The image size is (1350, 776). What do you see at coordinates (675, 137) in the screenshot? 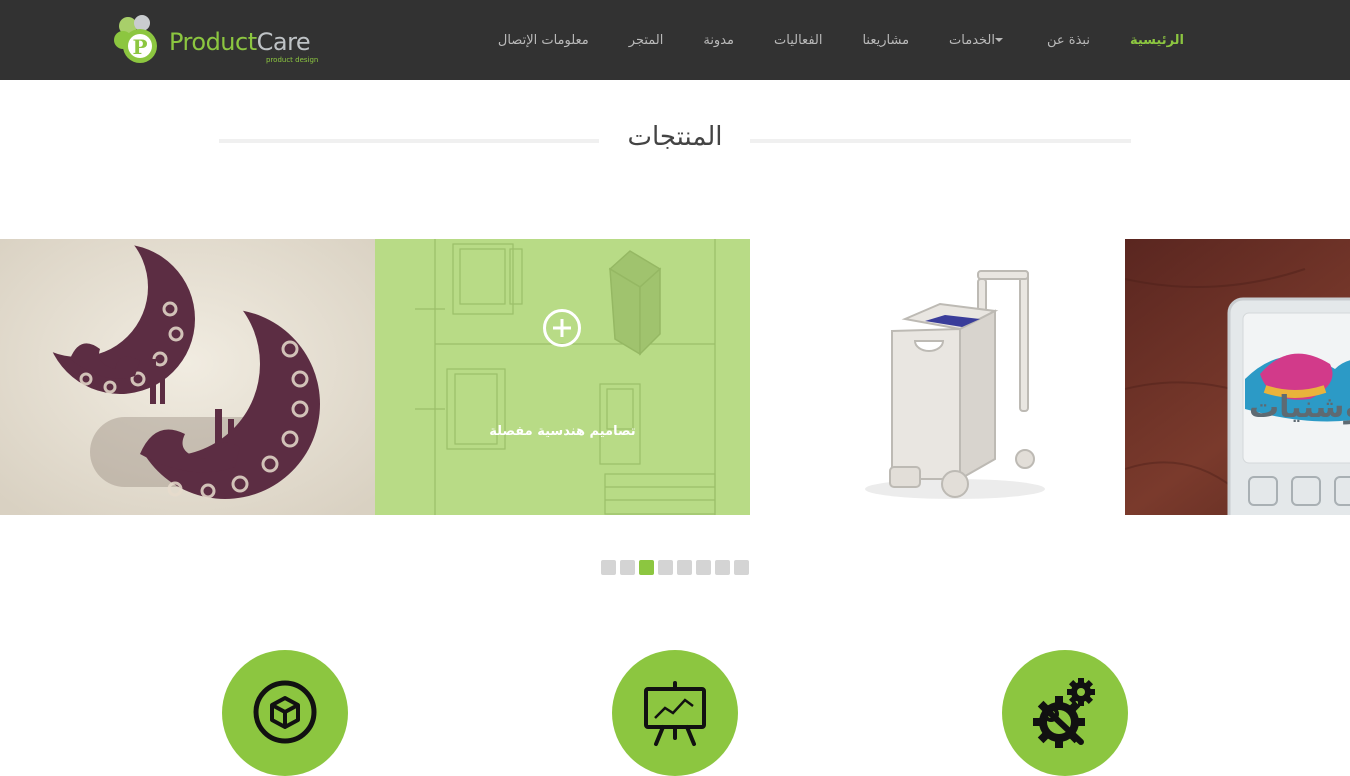
I see `section-title: المنتجات` at bounding box center [675, 137].